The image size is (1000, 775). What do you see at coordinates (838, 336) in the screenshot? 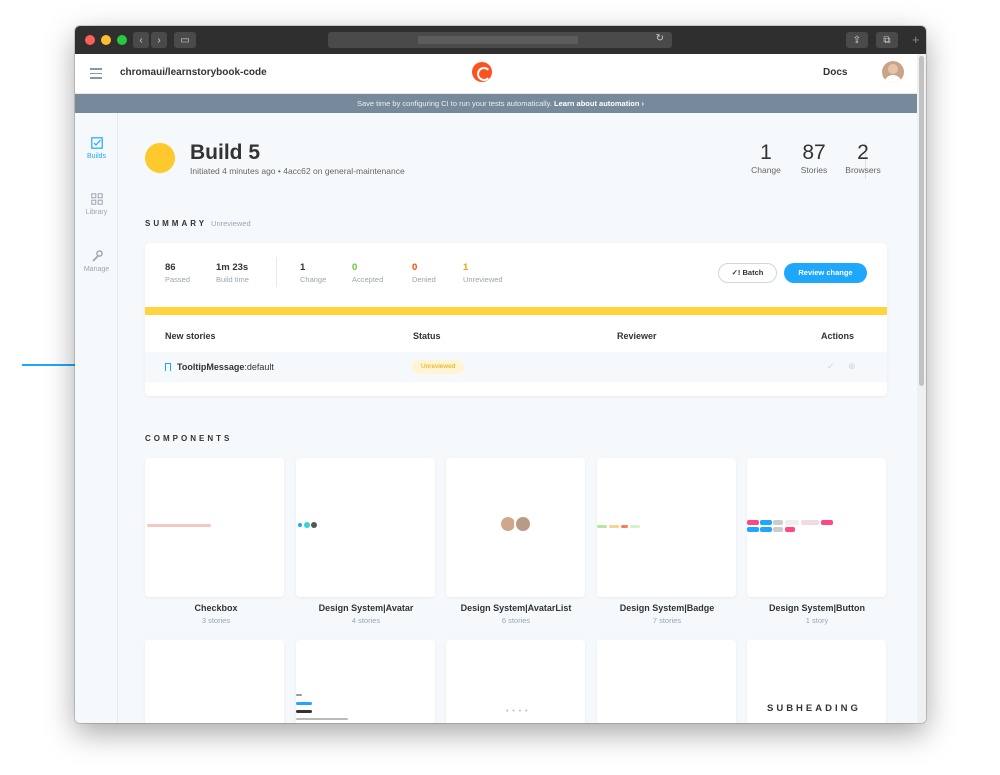
I see `column-header-actions: Actions` at bounding box center [838, 336].